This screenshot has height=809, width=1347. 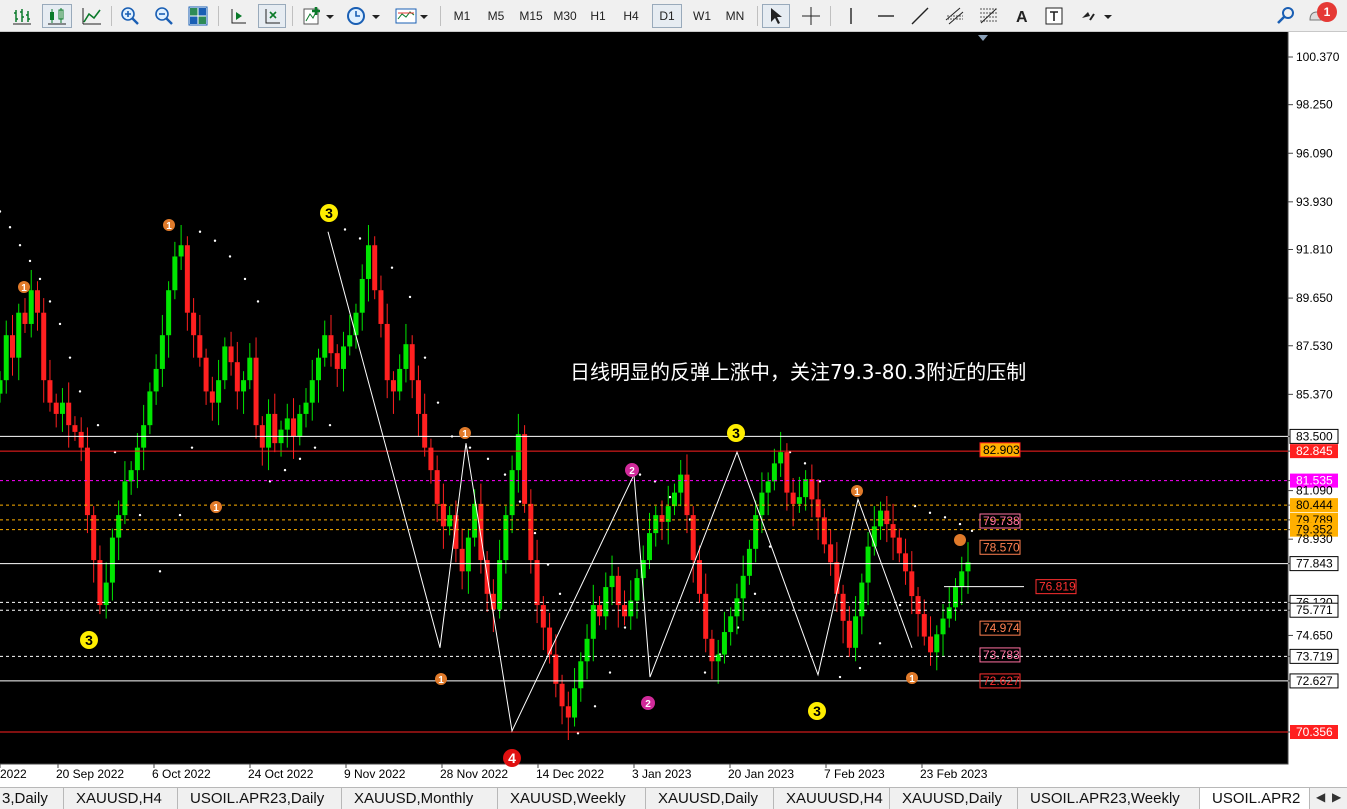 I want to click on timeframe-m15-button: M15, so click(x=531, y=16).